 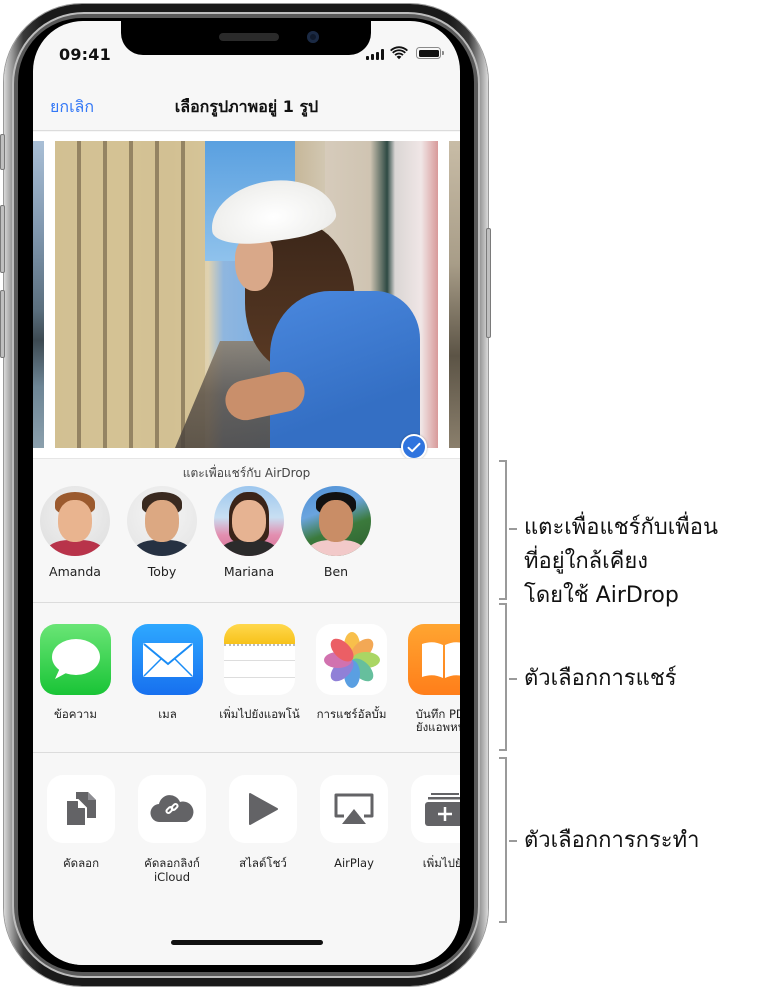 What do you see at coordinates (513, 679) in the screenshot?
I see `callout-tick-share` at bounding box center [513, 679].